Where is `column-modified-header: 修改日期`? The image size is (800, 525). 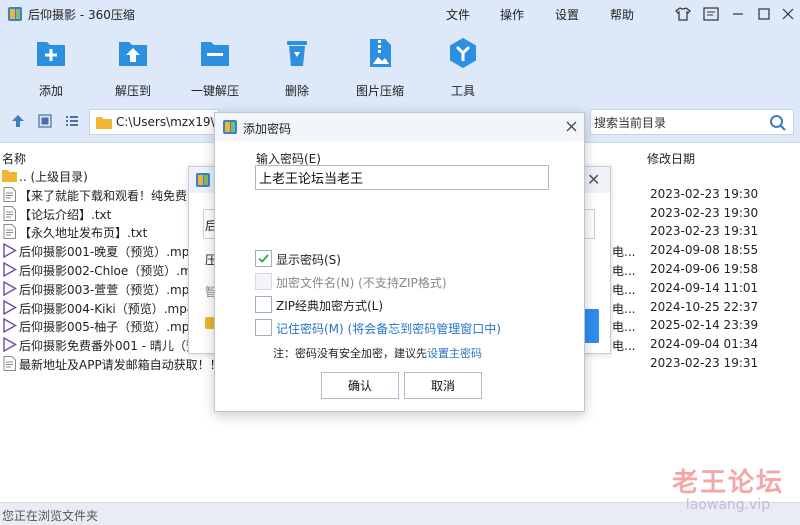
column-modified-header: 修改日期 is located at coordinates (671, 158).